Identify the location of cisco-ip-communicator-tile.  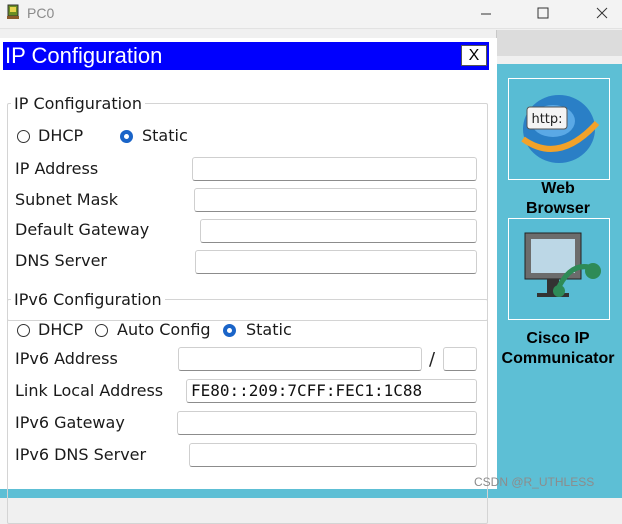
(559, 269).